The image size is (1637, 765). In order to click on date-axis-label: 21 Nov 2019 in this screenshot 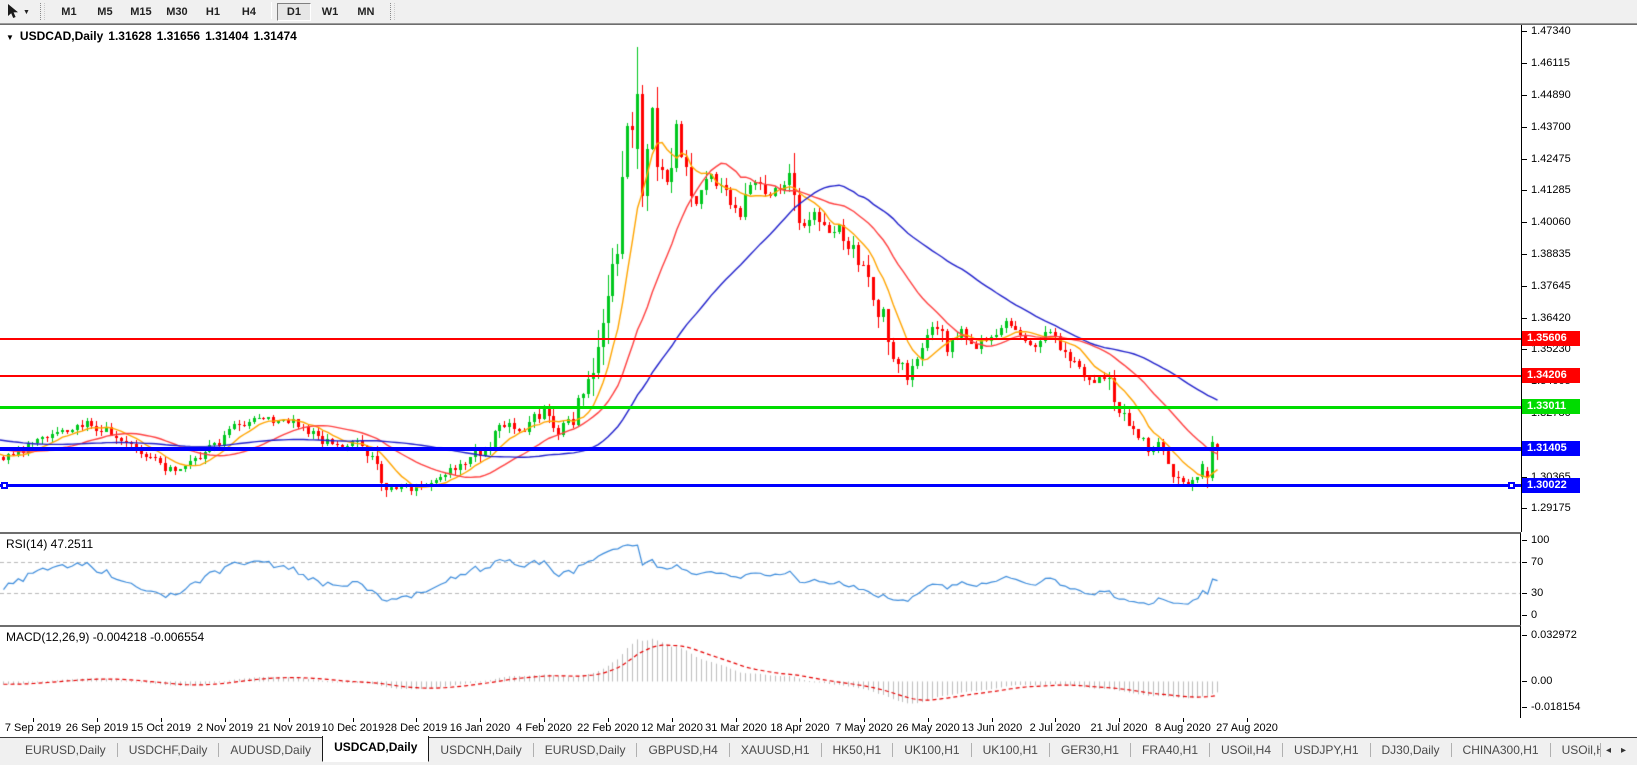, I will do `click(289, 728)`.